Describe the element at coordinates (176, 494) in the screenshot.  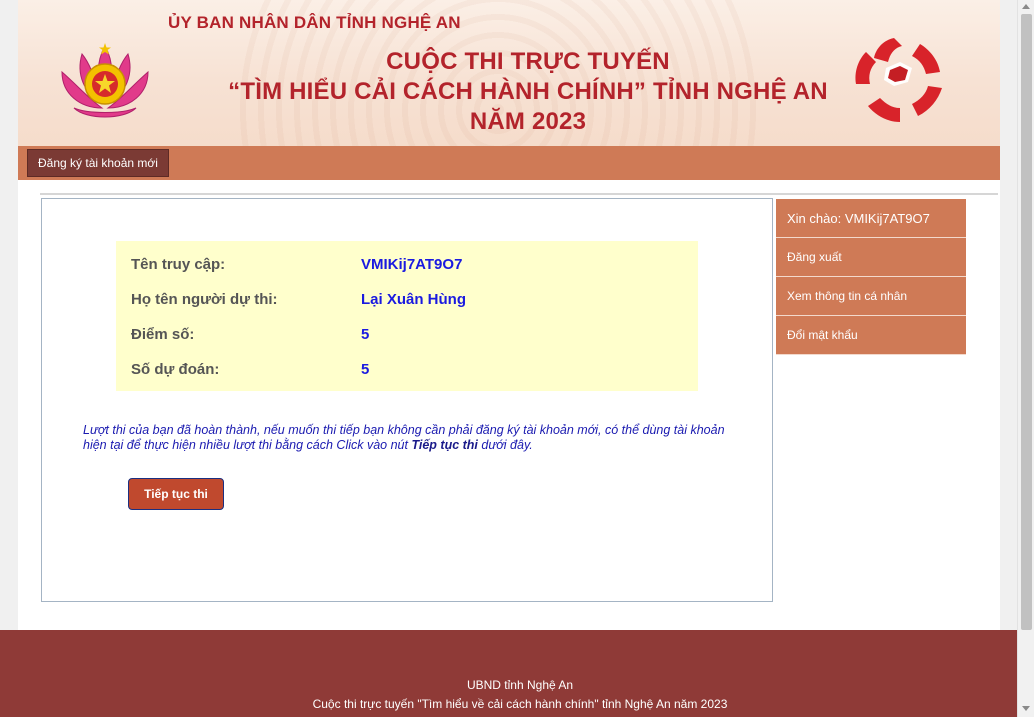
I see `continue-button: Tiếp tục thi` at that location.